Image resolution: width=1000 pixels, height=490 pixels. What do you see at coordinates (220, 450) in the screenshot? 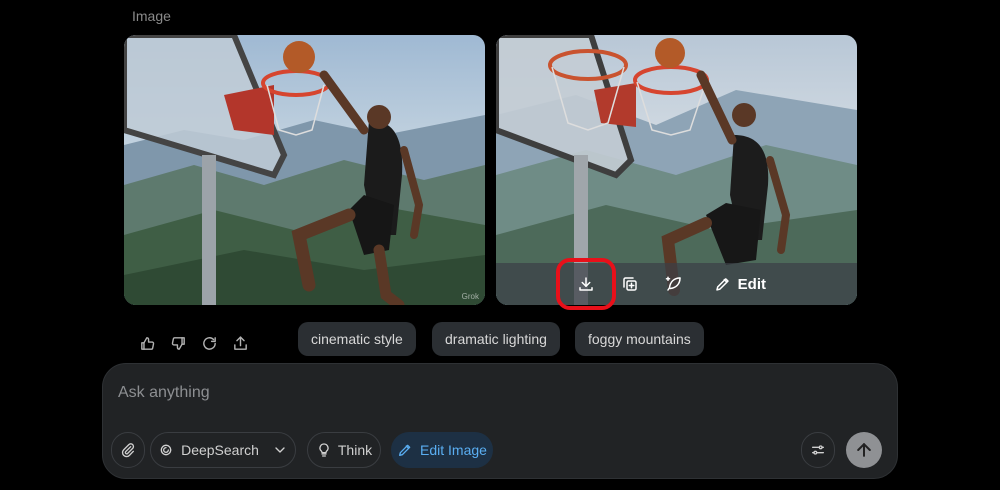
I see `deepsearch-label: DeepSearch` at bounding box center [220, 450].